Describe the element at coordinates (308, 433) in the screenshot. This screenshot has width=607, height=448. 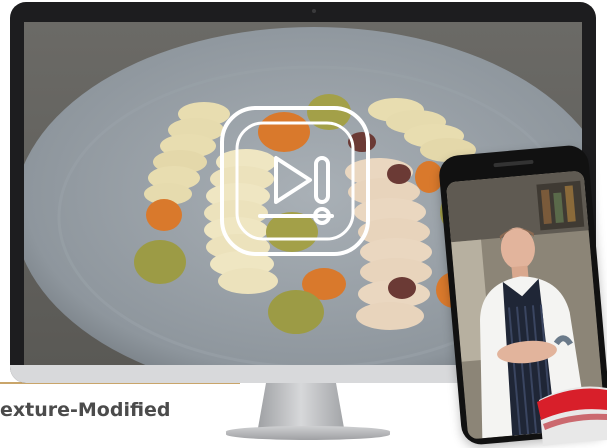
I see `monitor-stand-base` at that location.